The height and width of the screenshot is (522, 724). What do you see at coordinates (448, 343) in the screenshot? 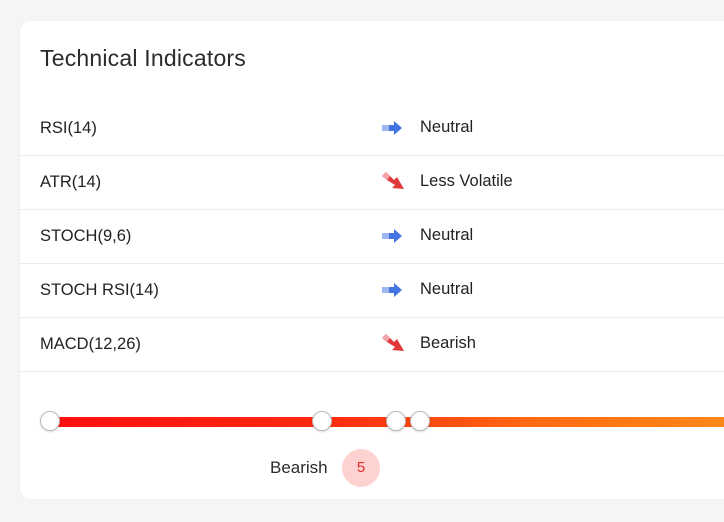
I see `indicator-signal: Bearish` at bounding box center [448, 343].